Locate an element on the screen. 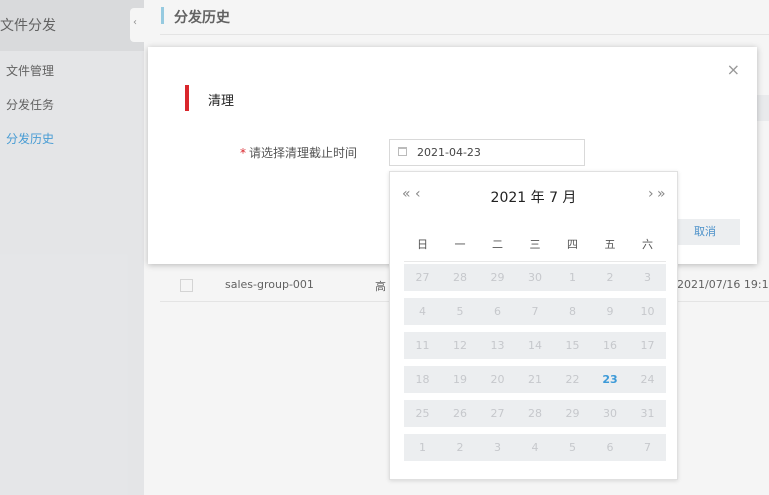  datepicker-week-row: 25 26 27 28 29 30 31 is located at coordinates (535, 413).